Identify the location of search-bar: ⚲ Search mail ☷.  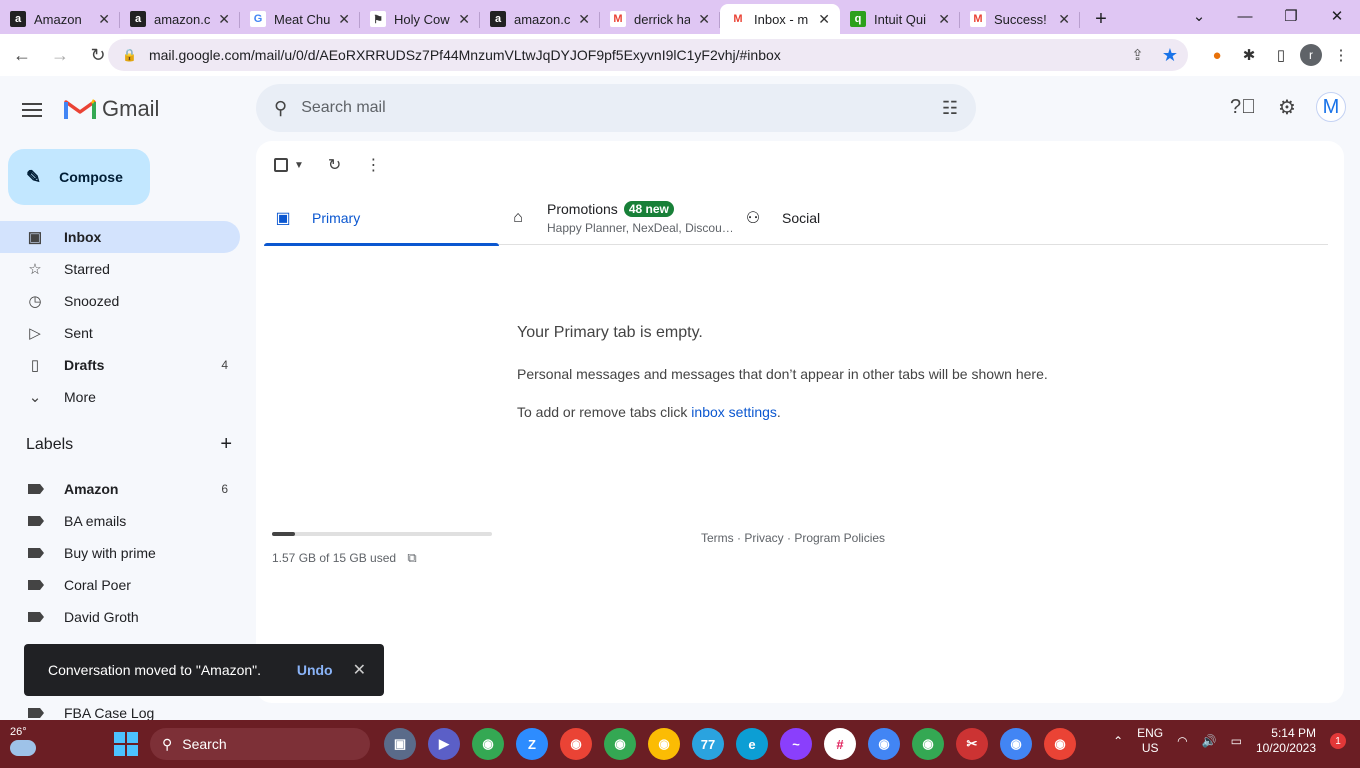
(616, 108).